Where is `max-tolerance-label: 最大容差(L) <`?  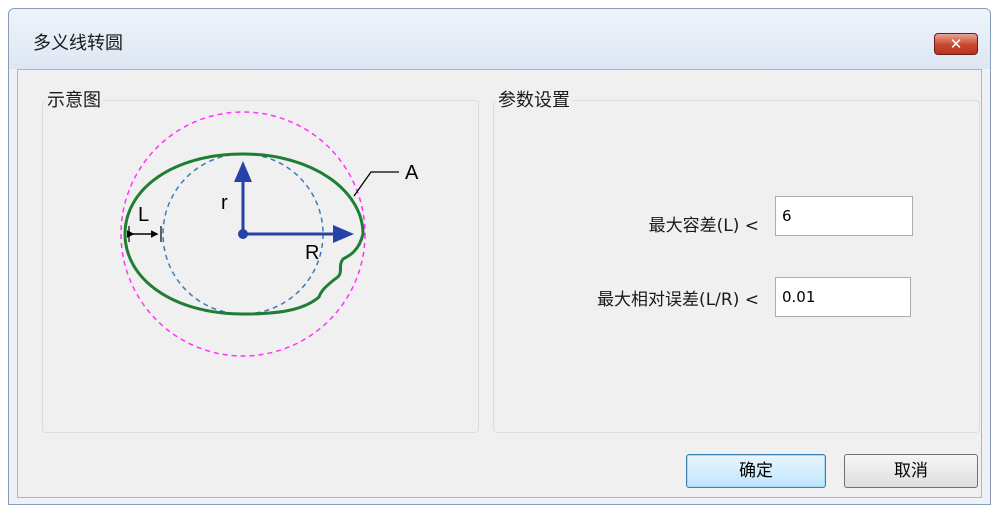
max-tolerance-label: 最大容差(L) < is located at coordinates (703, 226).